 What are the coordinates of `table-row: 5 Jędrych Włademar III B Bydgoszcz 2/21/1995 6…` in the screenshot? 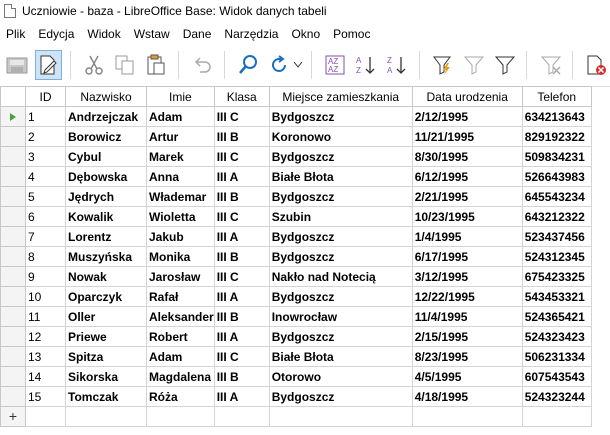 It's located at (296, 196).